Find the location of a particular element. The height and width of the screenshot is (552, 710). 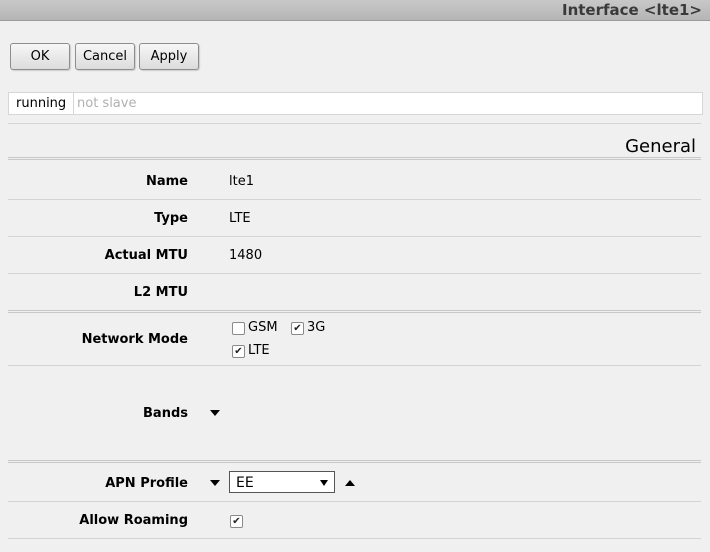

apn-profile-expand-icon is located at coordinates (215, 483).